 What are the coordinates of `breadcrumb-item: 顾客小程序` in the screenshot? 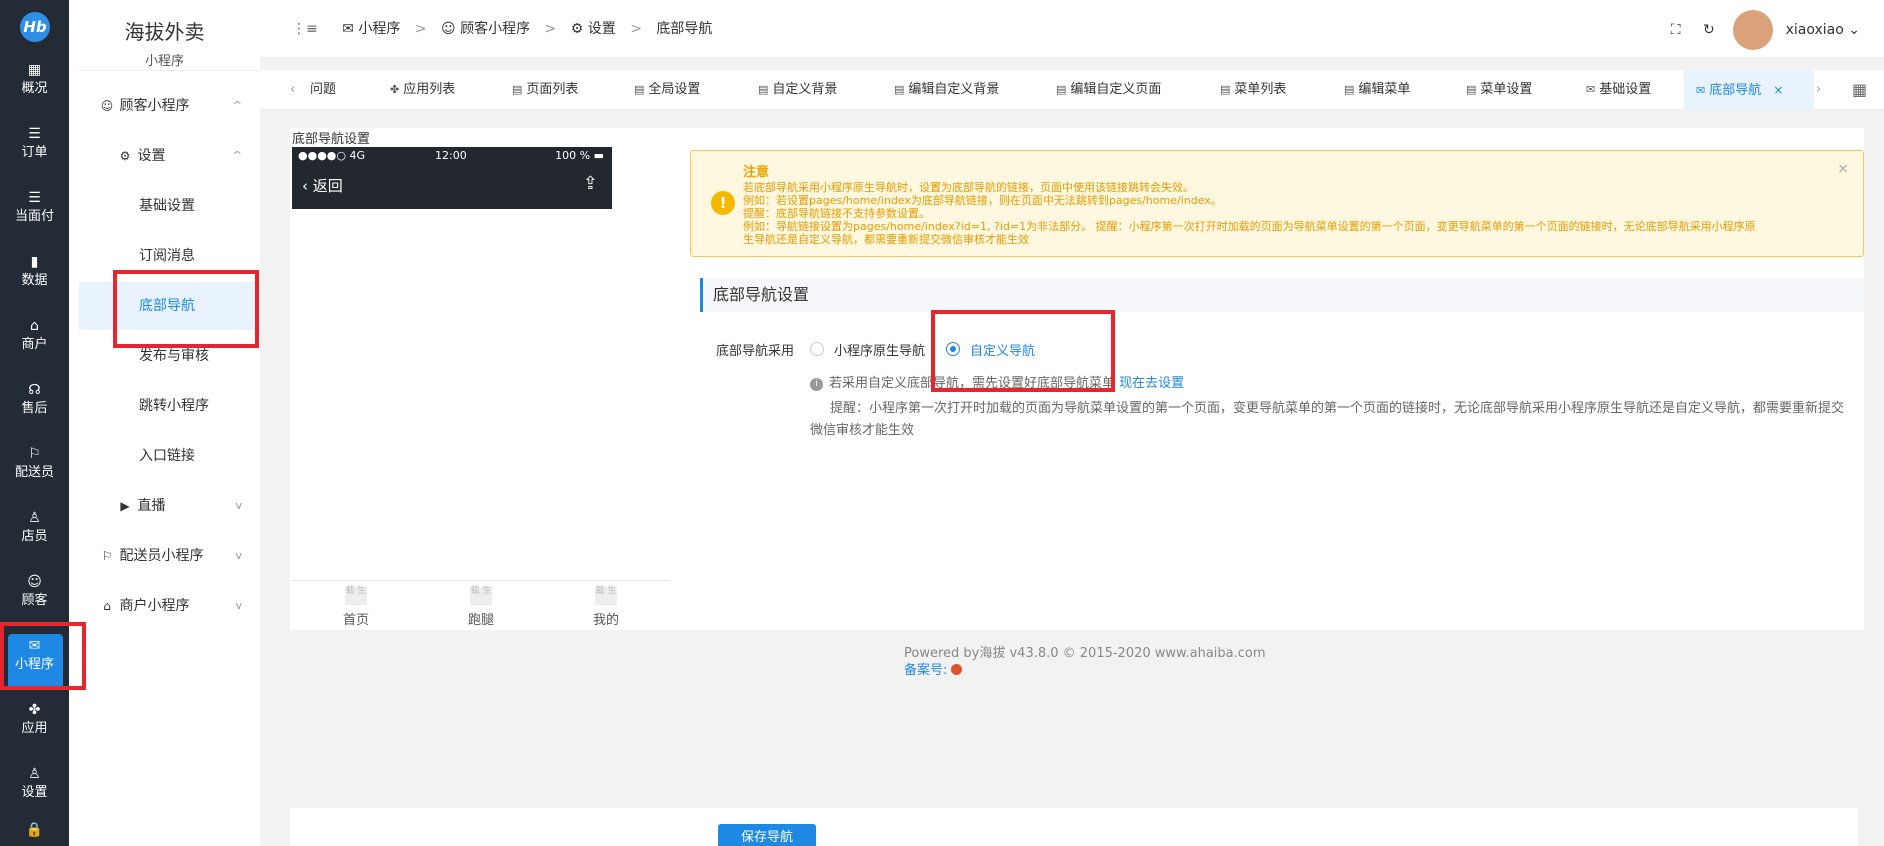 It's located at (495, 29).